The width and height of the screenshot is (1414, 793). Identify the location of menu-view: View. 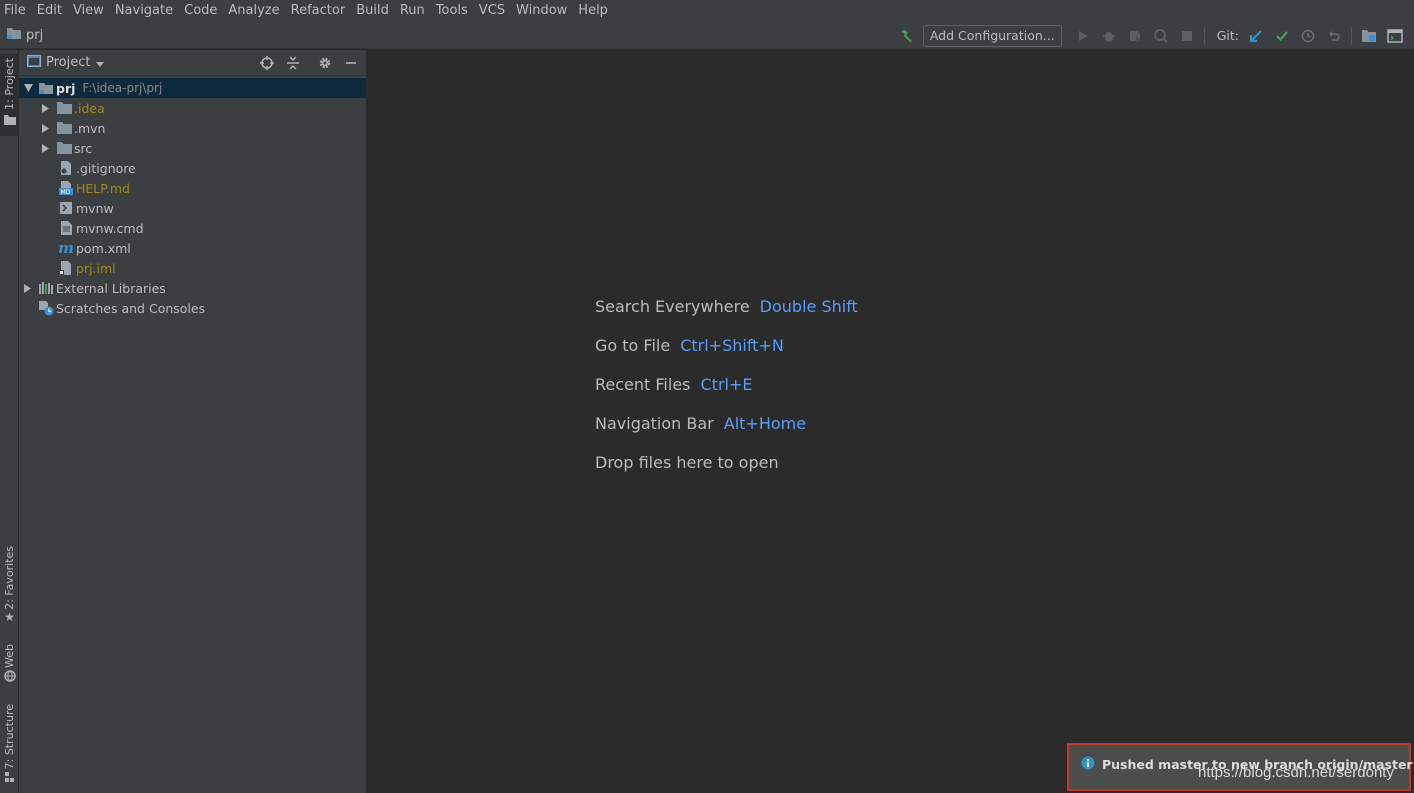
(90, 11).